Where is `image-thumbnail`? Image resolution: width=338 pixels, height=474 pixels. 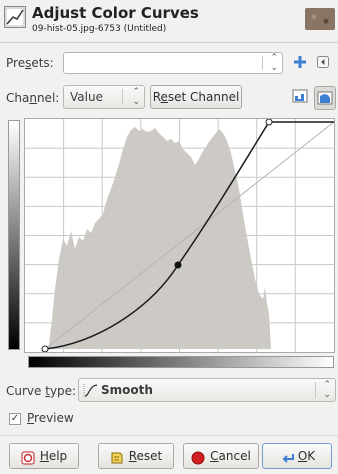
image-thumbnail is located at coordinates (320, 19).